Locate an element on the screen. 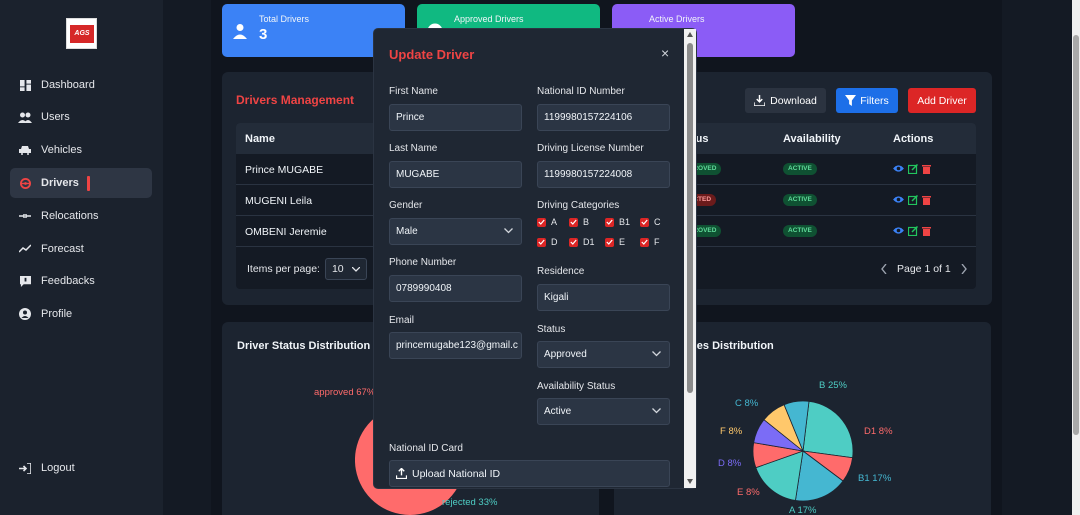  availability-select: Active is located at coordinates (603, 411).